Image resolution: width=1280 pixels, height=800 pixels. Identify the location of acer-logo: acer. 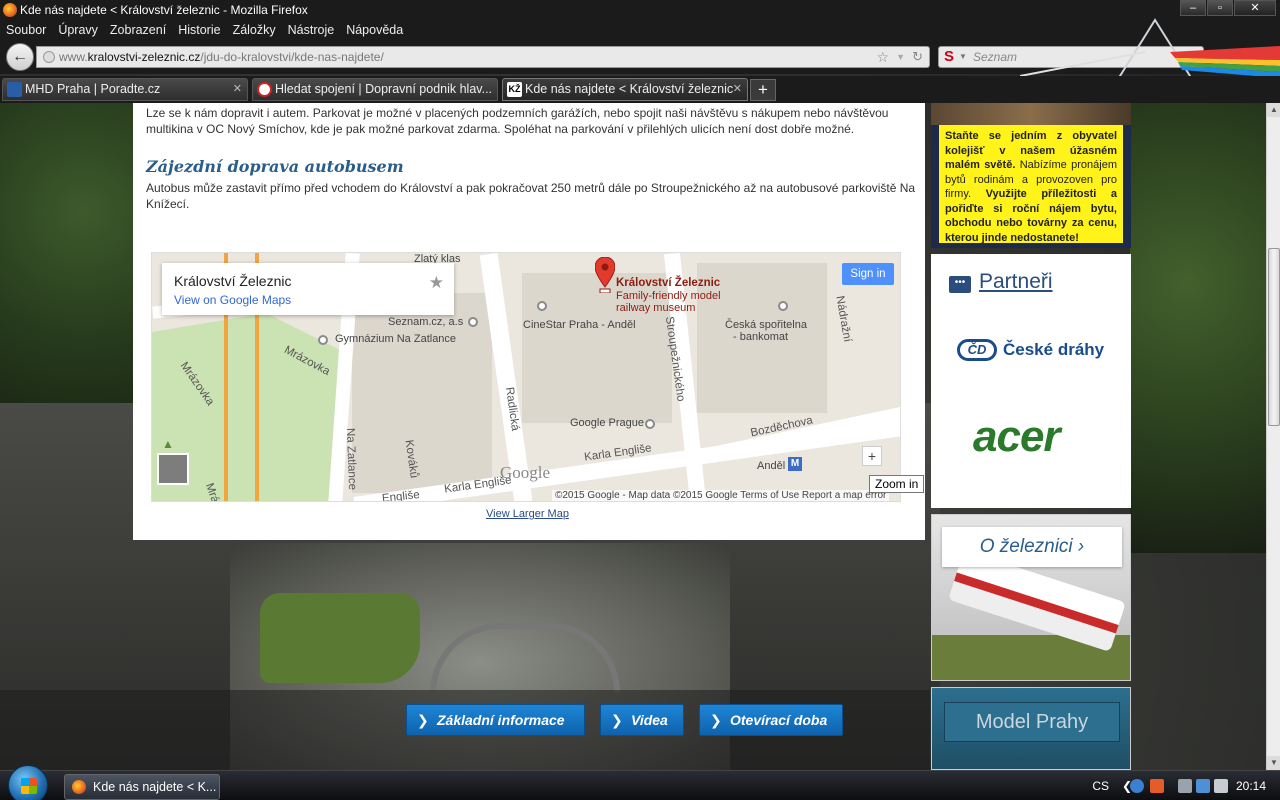
(1017, 437).